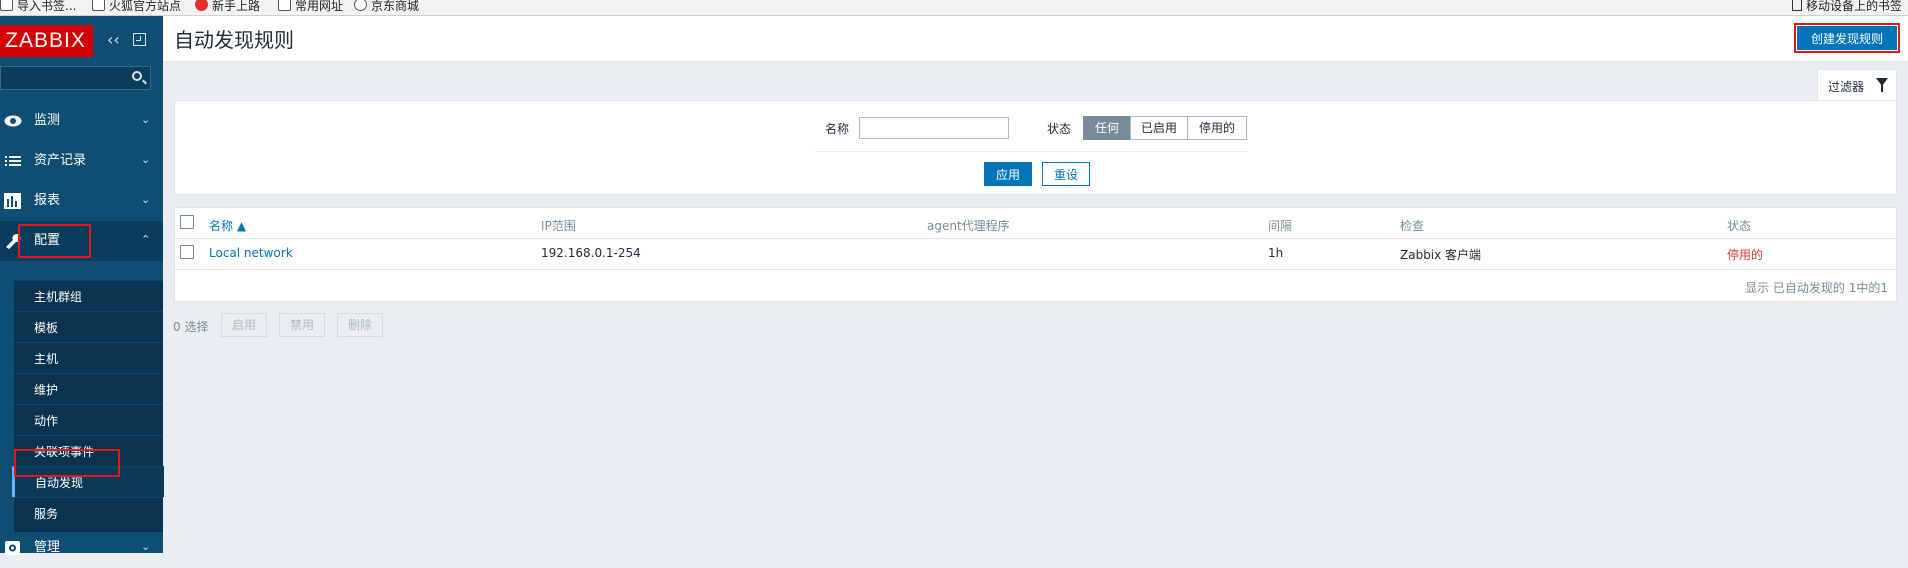 The width and height of the screenshot is (1908, 568). Describe the element at coordinates (302, 325) in the screenshot. I see `disable-button: 禁用` at that location.